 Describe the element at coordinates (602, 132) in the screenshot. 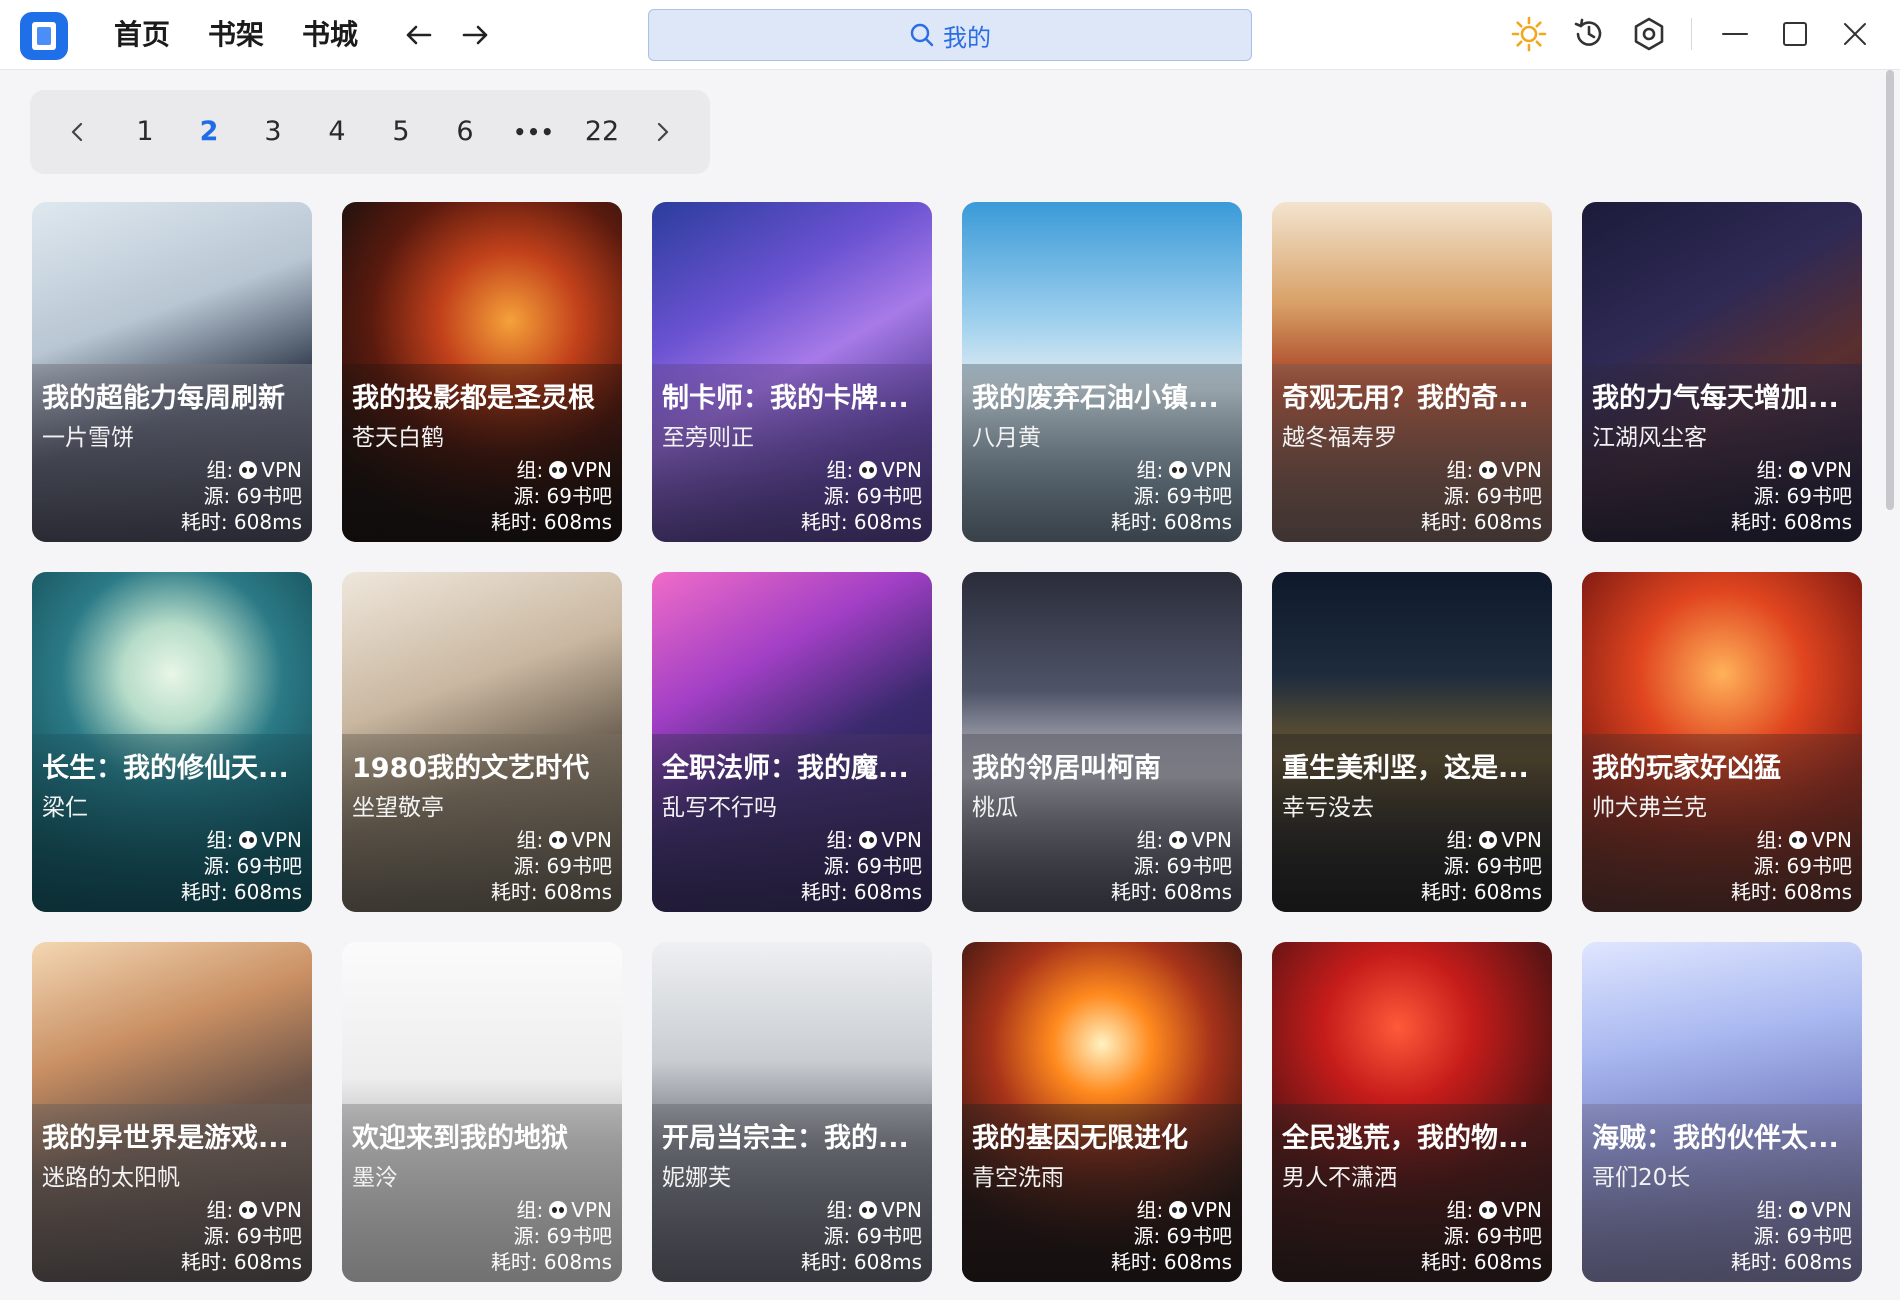

I see `page-last: 22` at that location.